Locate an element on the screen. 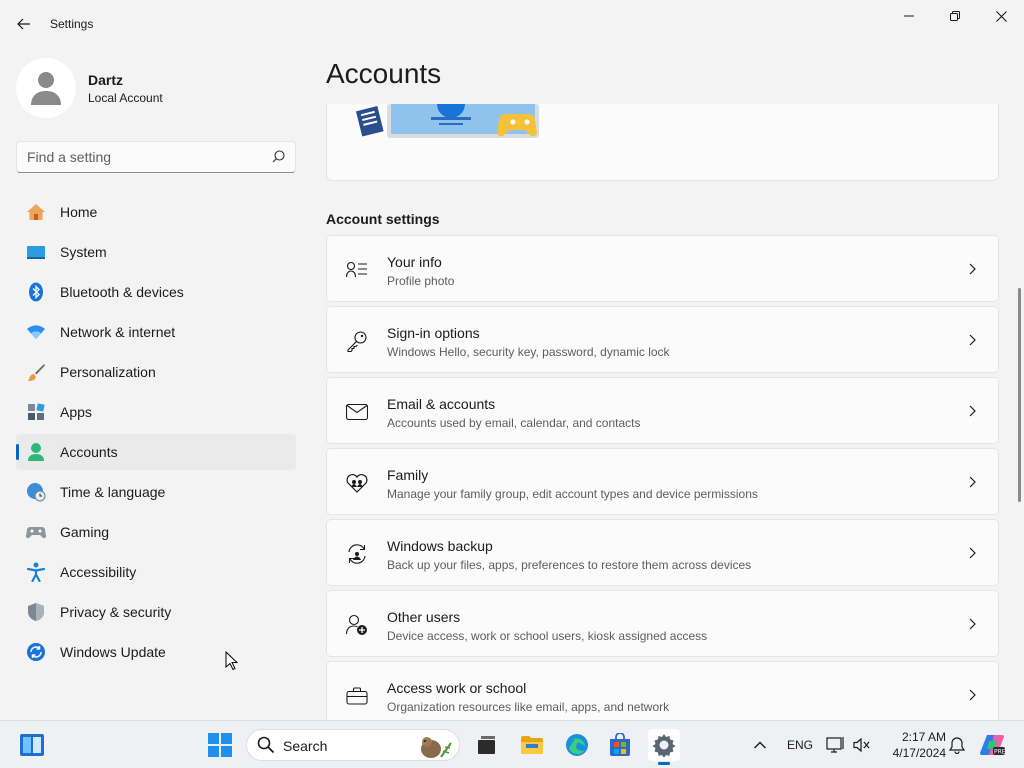 This screenshot has height=768, width=1024. taskbar-search: Search is located at coordinates (353, 745).